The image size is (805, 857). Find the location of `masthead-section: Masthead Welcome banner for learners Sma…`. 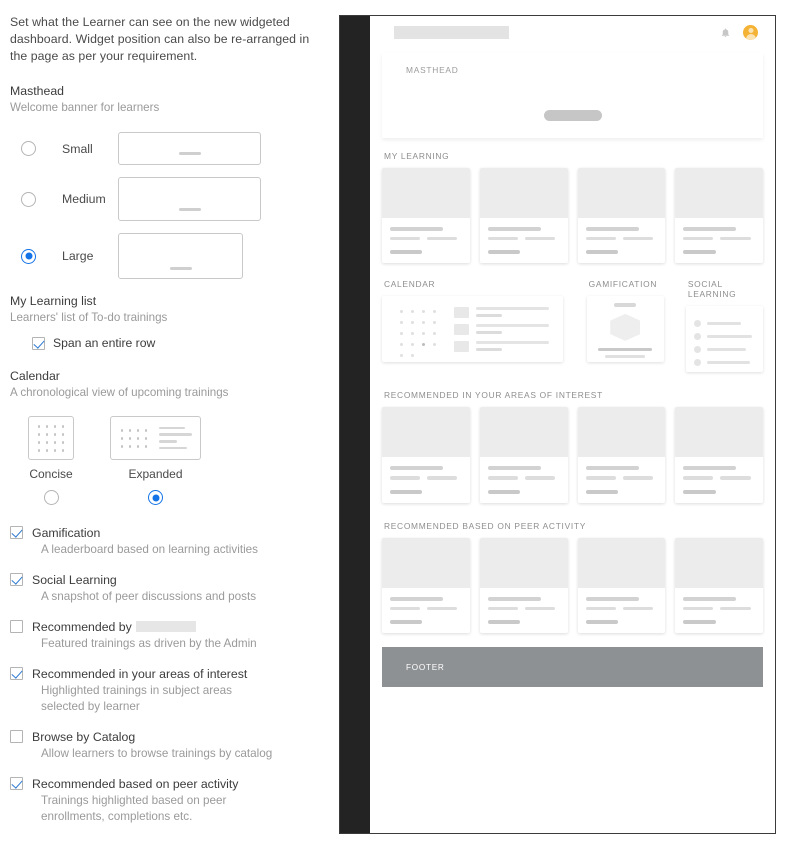

masthead-section: Masthead Welcome banner for learners Sma… is located at coordinates (165, 181).